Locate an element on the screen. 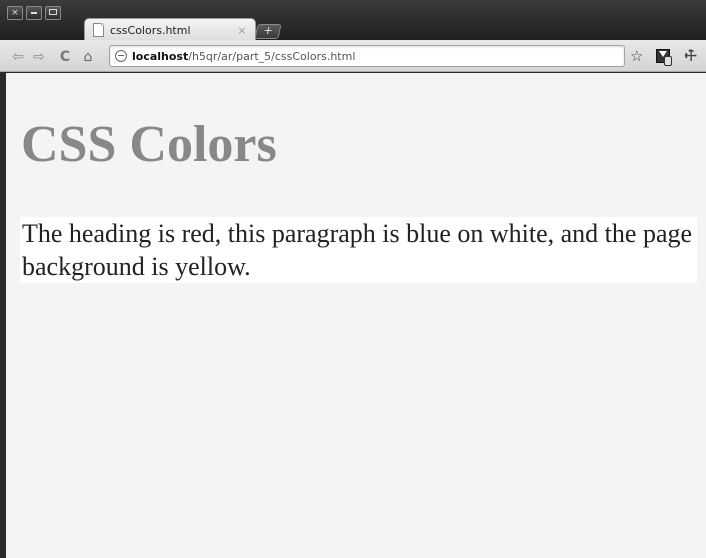 The height and width of the screenshot is (558, 706). window-titlebar: × cssColors.html × + is located at coordinates (353, 20).